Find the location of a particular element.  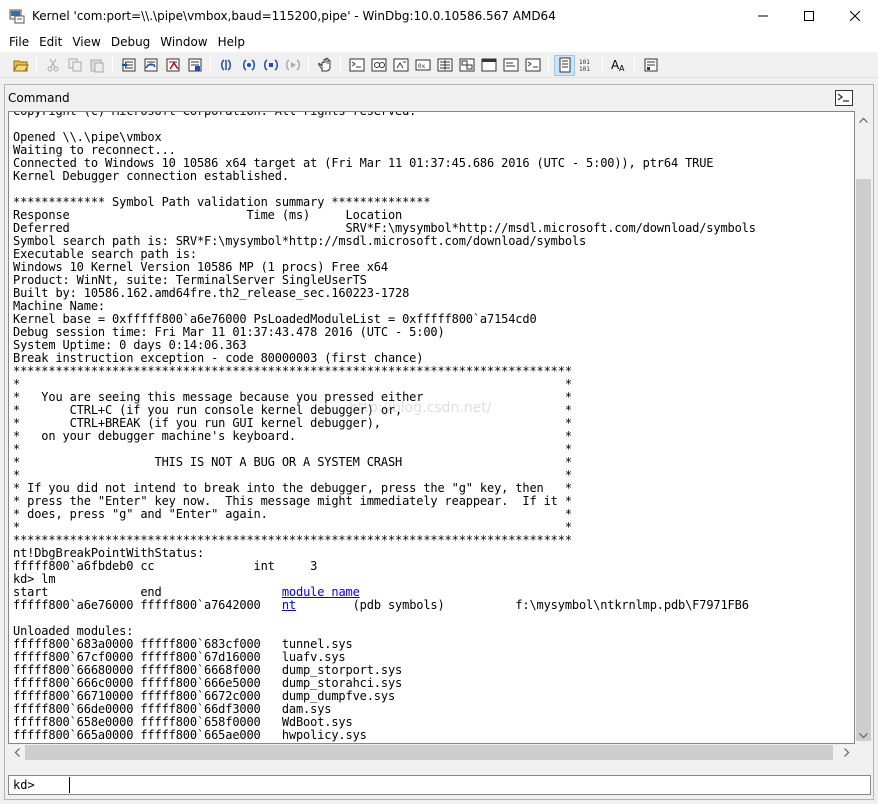

svg-text: A is located at coordinates (622, 68).